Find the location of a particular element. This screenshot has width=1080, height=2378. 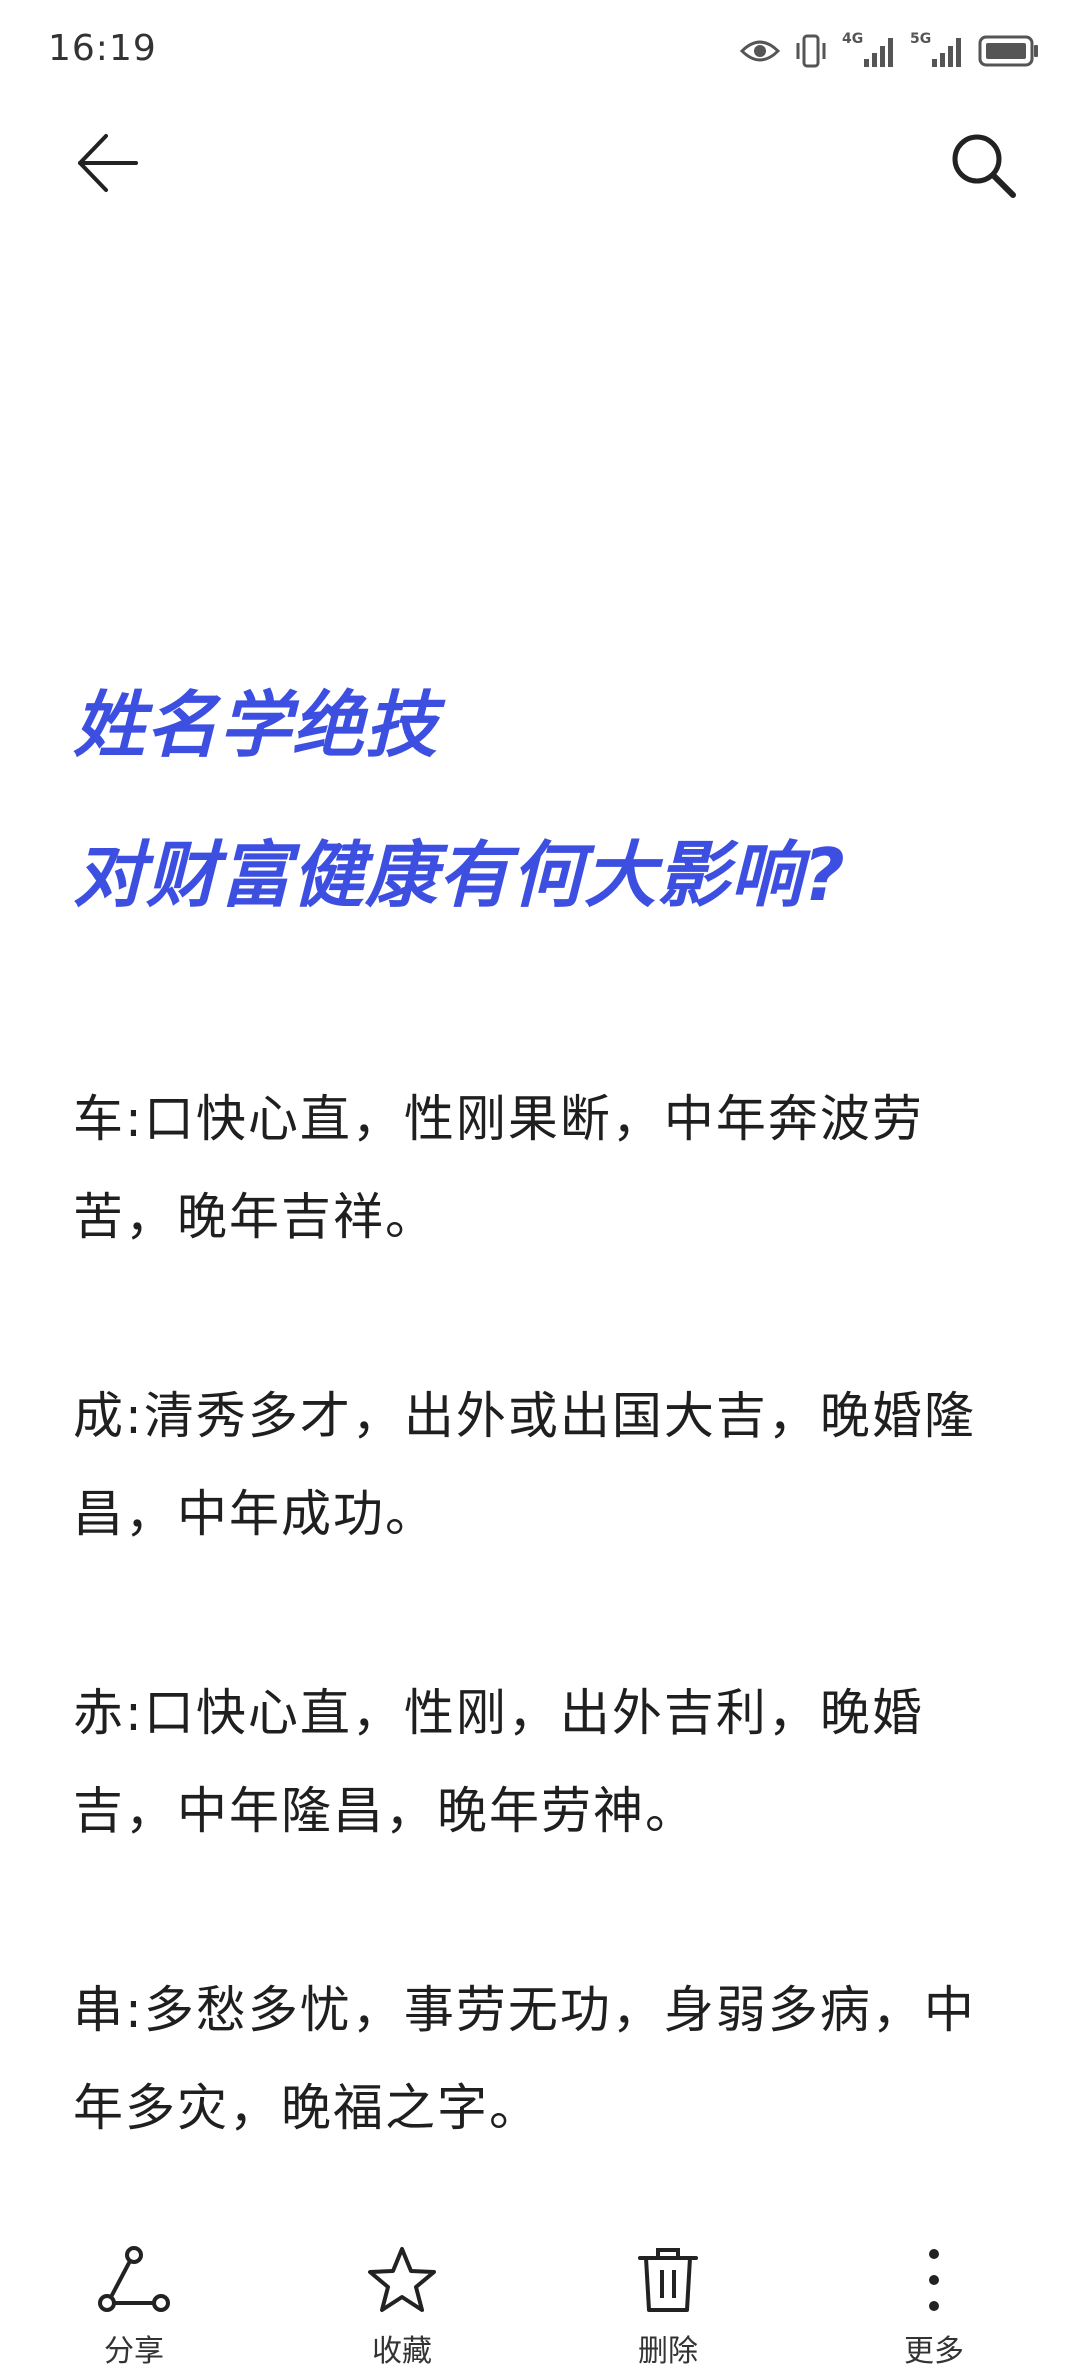

share-icon is located at coordinates (134, 2280).